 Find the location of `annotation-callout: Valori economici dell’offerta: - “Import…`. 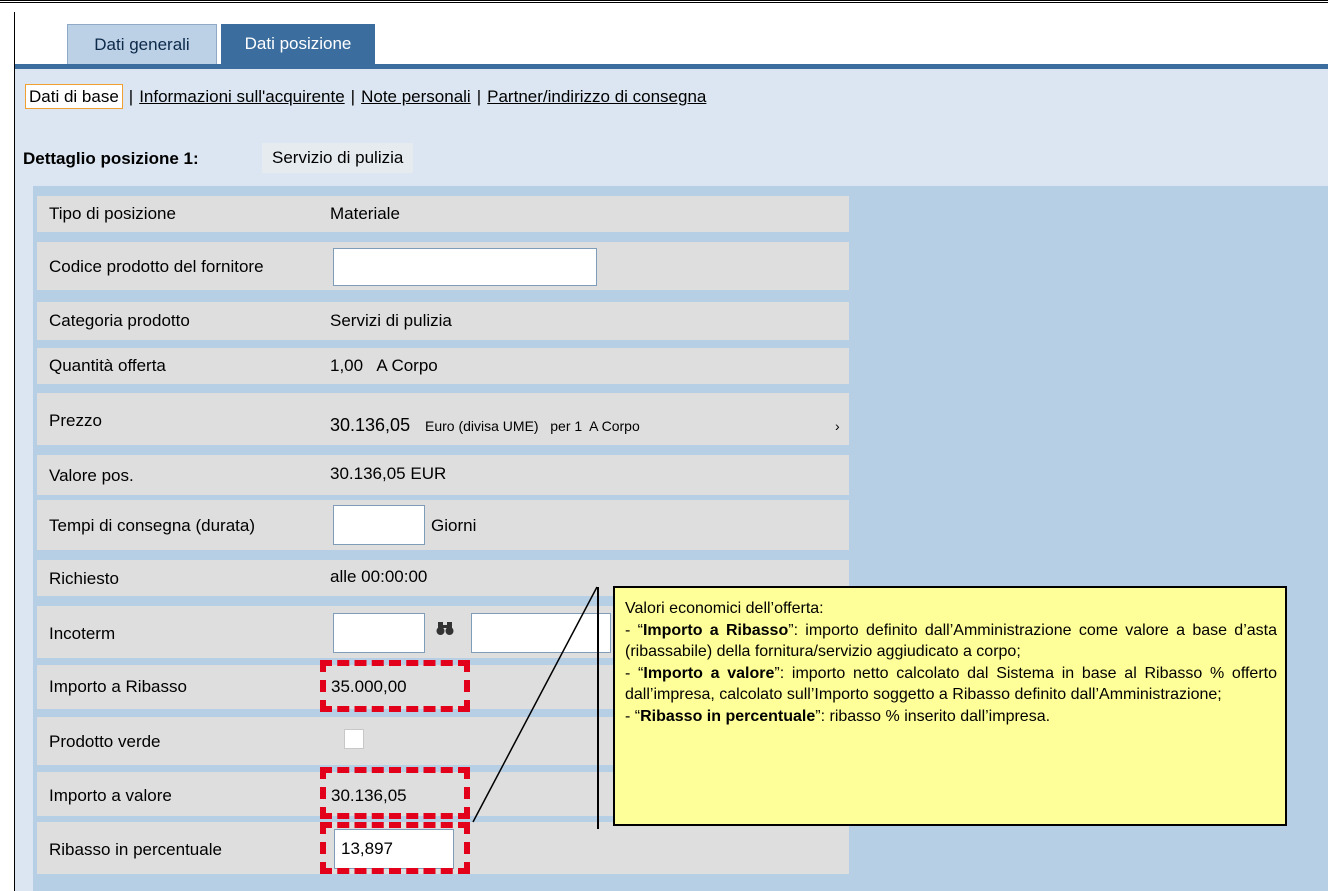

annotation-callout: Valori economici dell’offerta: - “Import… is located at coordinates (950, 706).